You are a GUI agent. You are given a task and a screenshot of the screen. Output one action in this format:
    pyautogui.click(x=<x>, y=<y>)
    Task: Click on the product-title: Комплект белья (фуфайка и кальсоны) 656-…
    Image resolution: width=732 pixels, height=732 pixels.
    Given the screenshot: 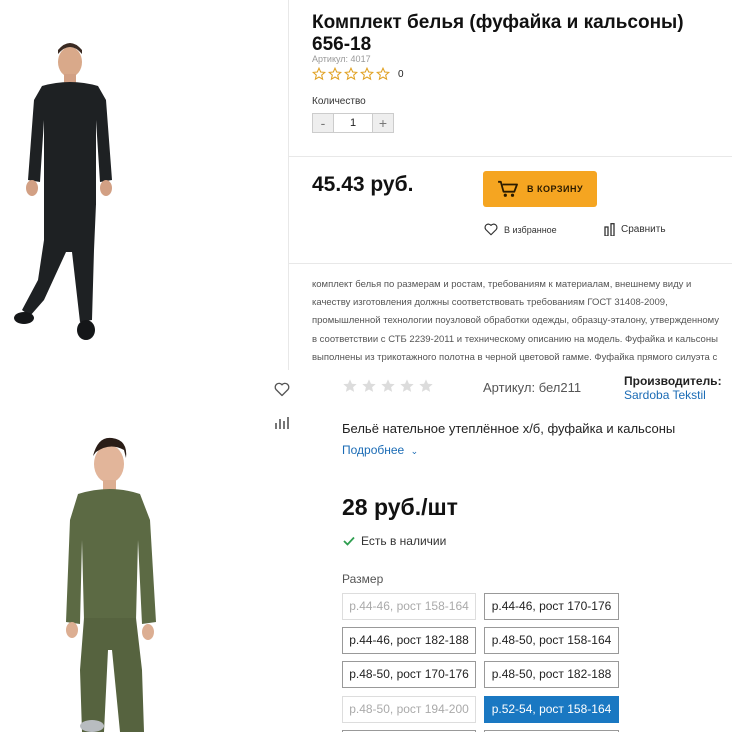 What is the action you would take?
    pyautogui.click(x=498, y=33)
    